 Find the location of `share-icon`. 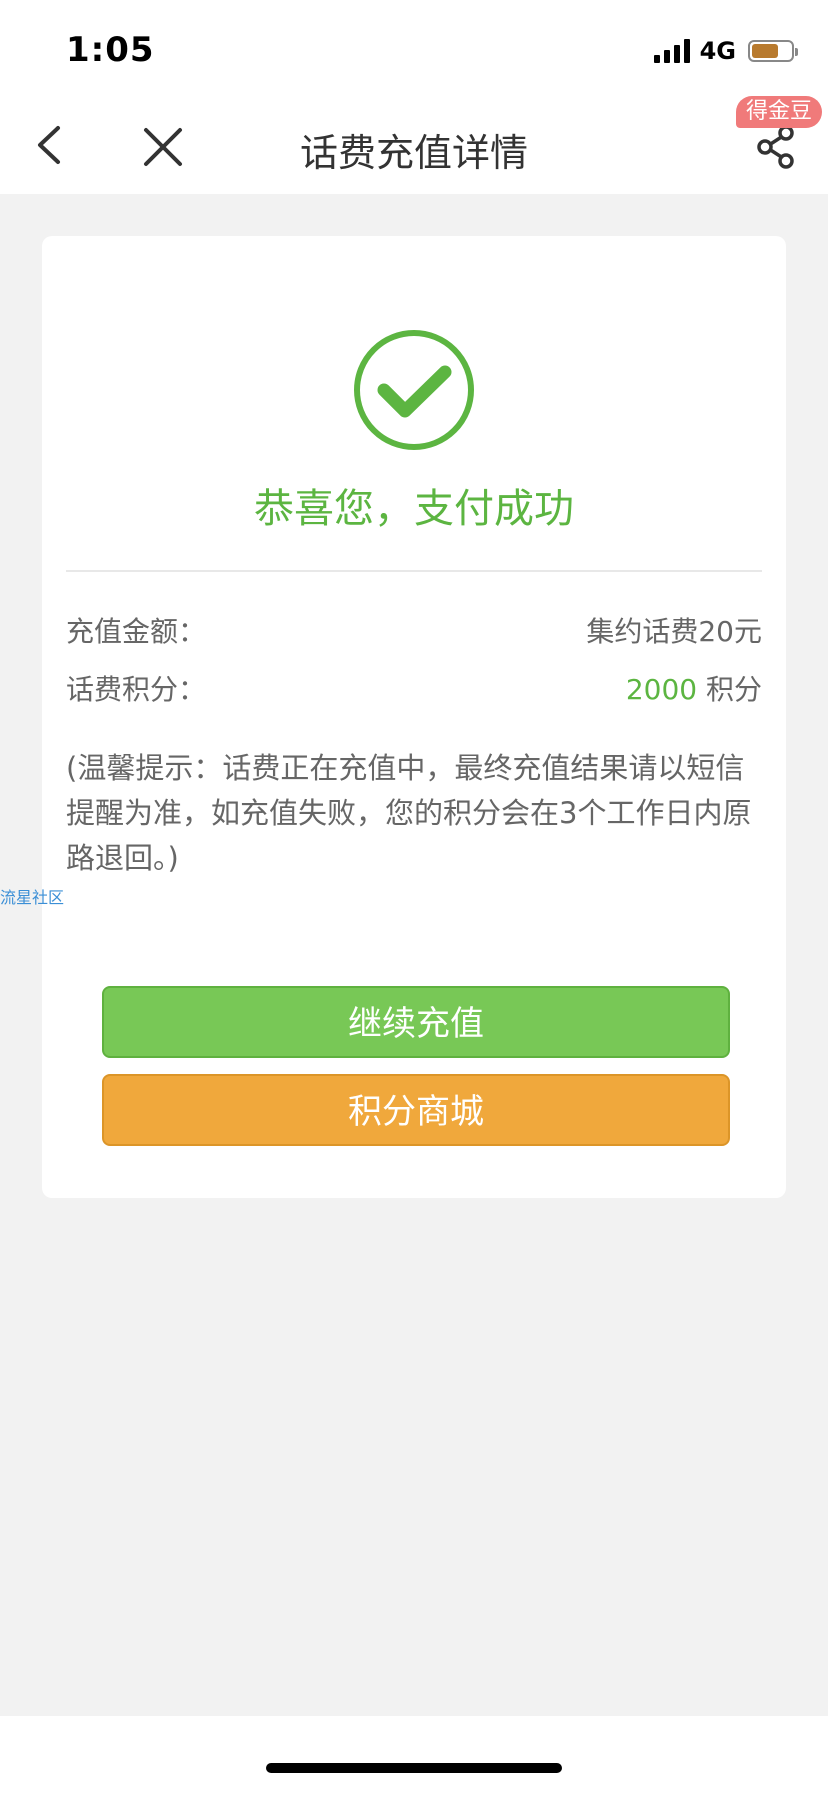

share-icon is located at coordinates (775, 147).